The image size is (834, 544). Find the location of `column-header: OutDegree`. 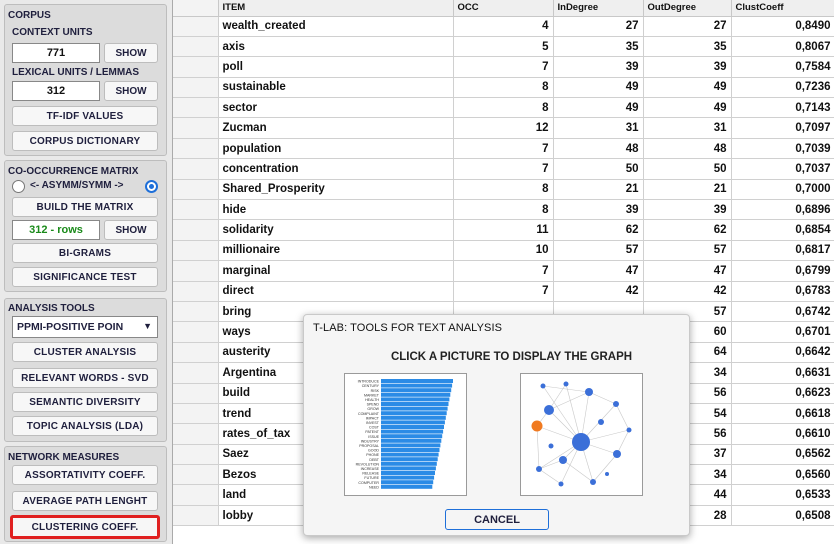

column-header: OutDegree is located at coordinates (687, 8).